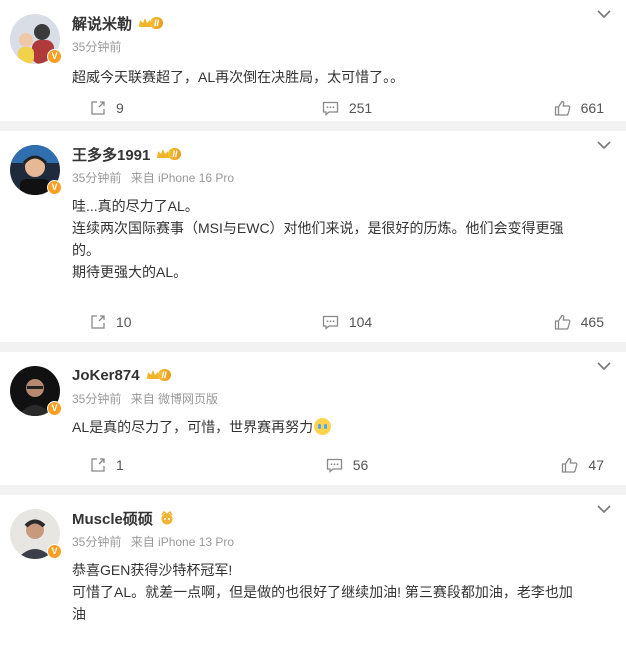  I want to click on action-bar: 1 56 47, so click(338, 465).